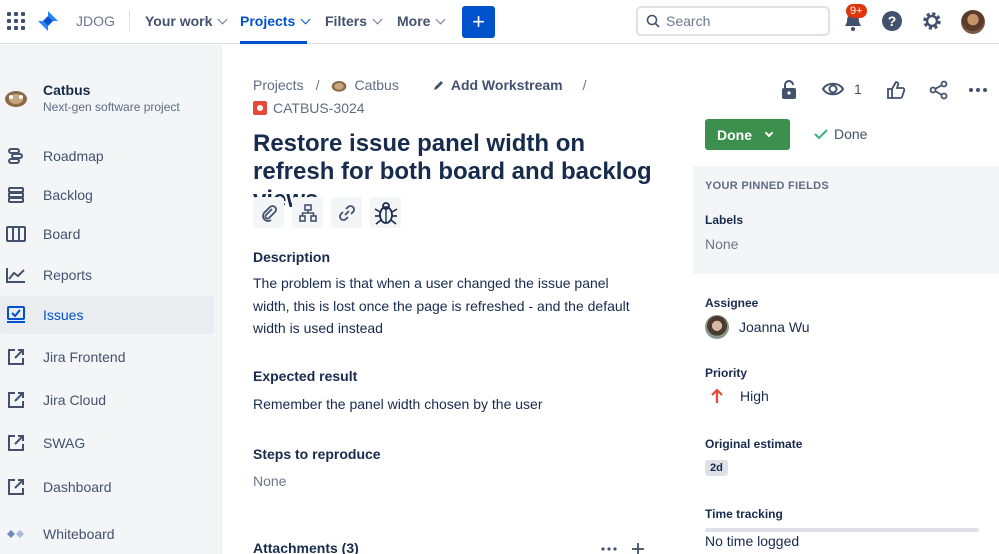  Describe the element at coordinates (107, 443) in the screenshot. I see `sidebar-item-swag: SWAG` at that location.